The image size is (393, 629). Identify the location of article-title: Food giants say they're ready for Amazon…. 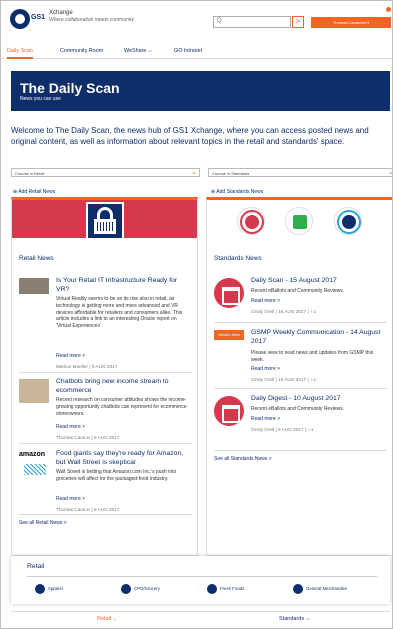
(123, 458).